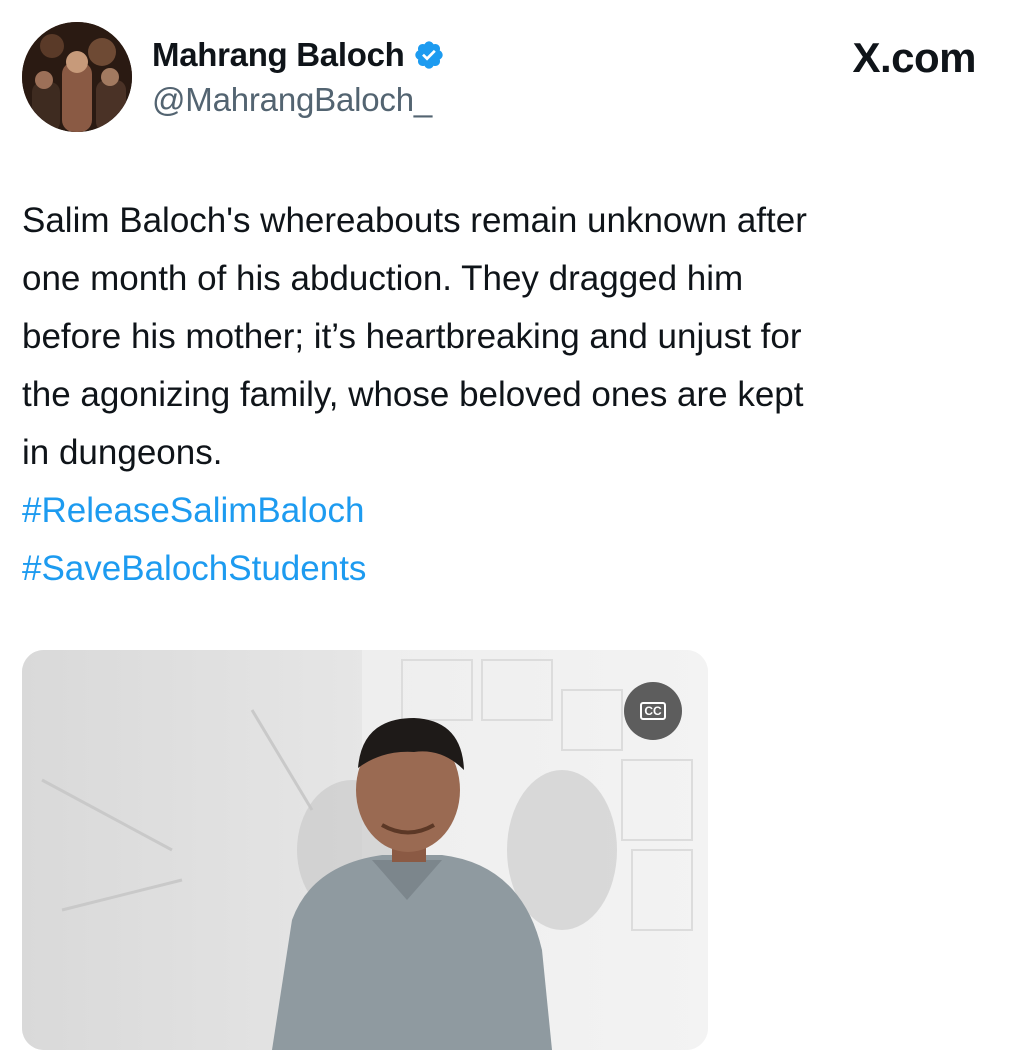 This screenshot has height=1050, width=1024. Describe the element at coordinates (122, 452) in the screenshot. I see `tweet-text-line: in dungeons.` at that location.